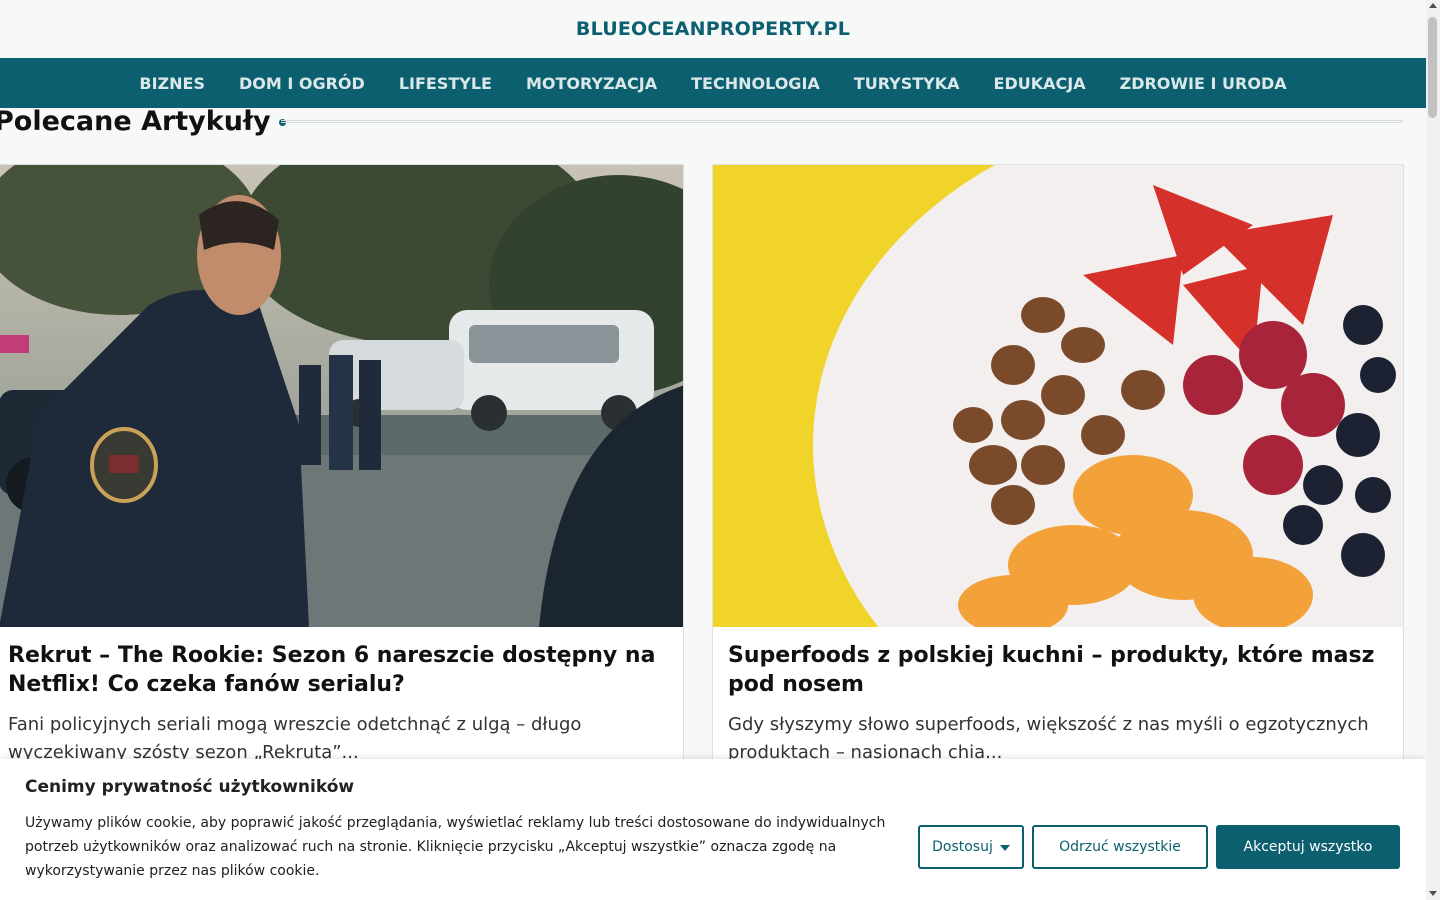  I want to click on cookie-title: Cenimy prywatność użytkowników, so click(190, 787).